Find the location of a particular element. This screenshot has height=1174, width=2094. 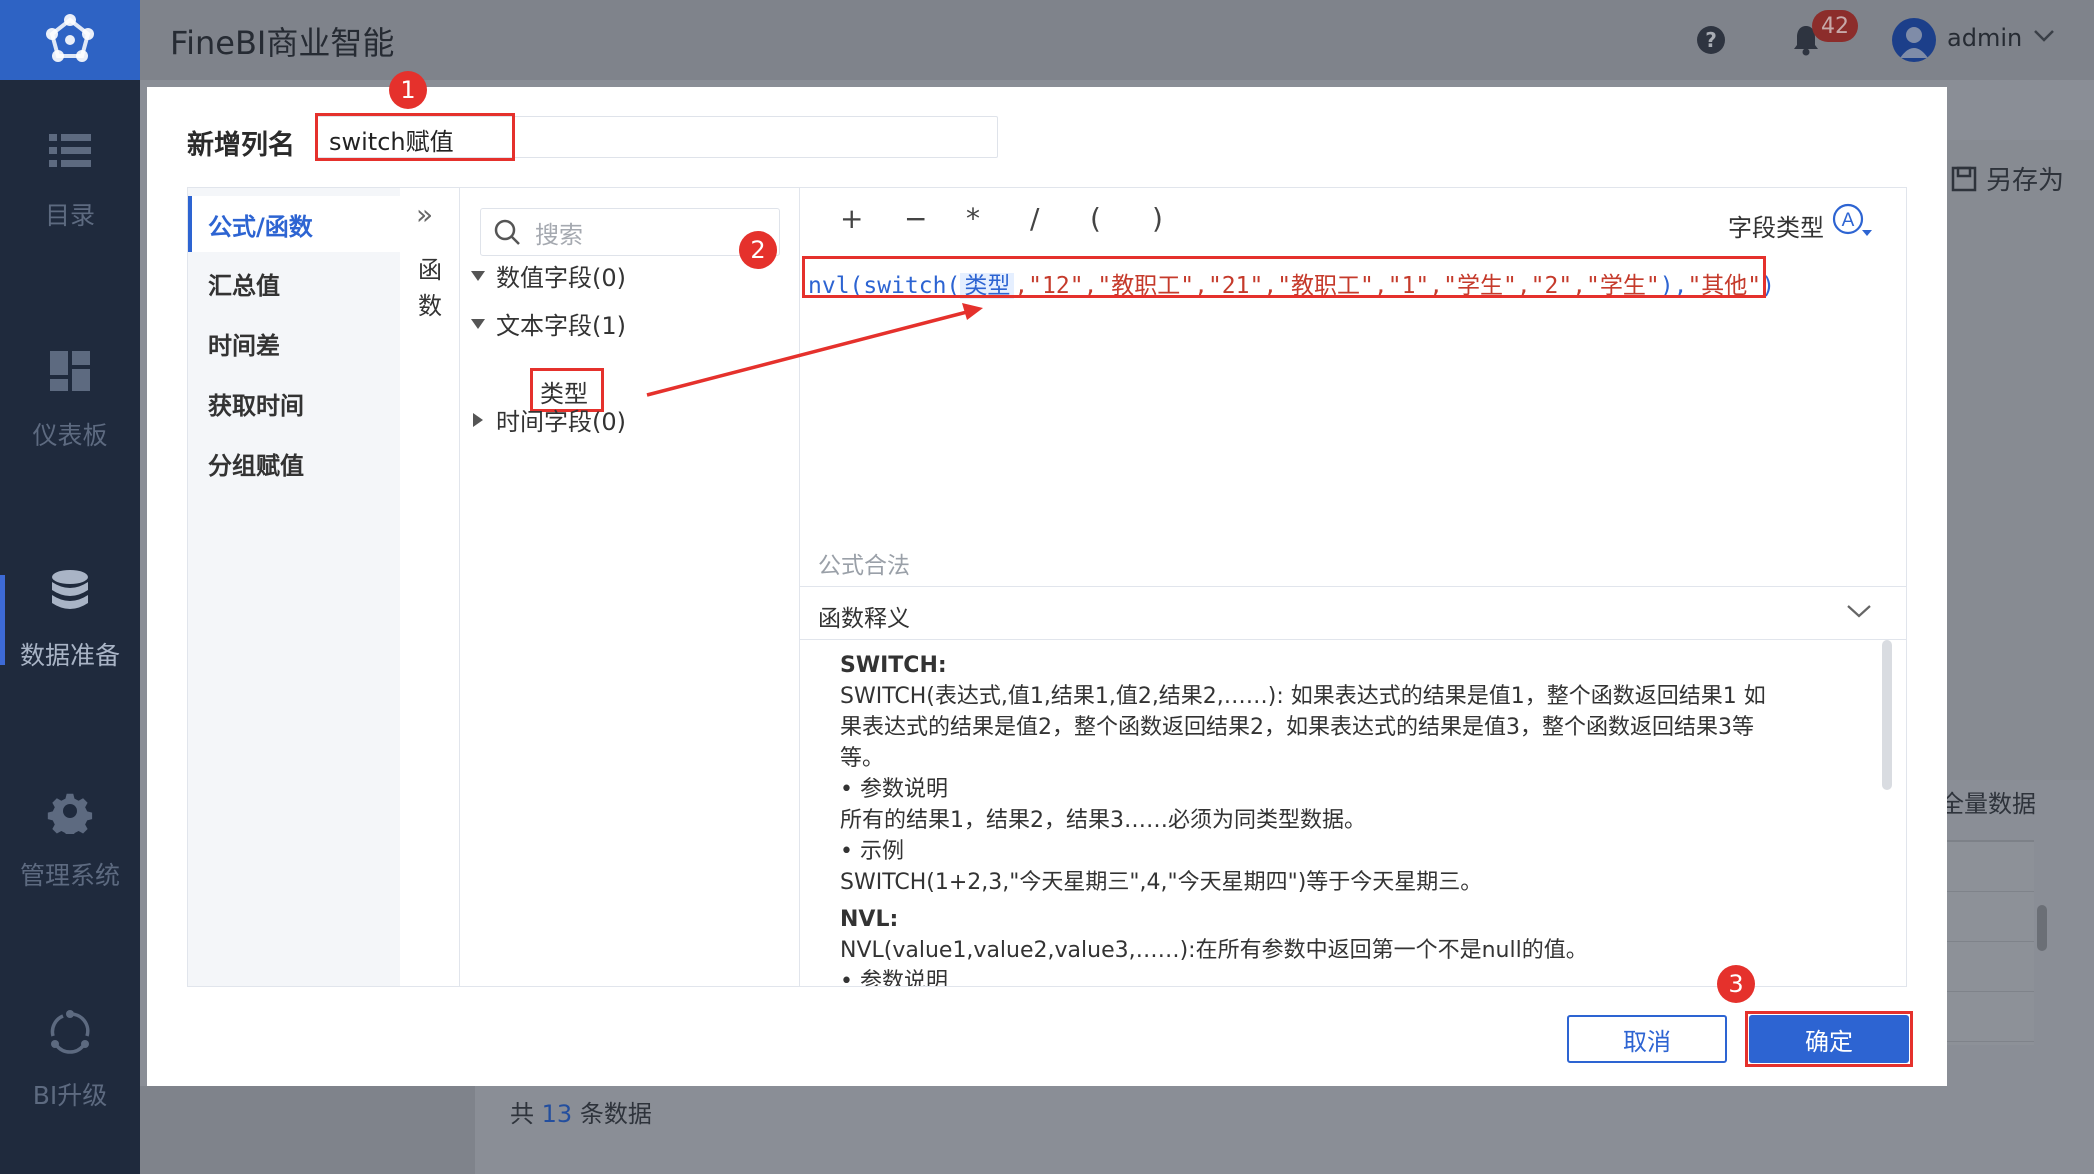

sidebar-item-dashboard: 仪表板 is located at coordinates (70, 400).